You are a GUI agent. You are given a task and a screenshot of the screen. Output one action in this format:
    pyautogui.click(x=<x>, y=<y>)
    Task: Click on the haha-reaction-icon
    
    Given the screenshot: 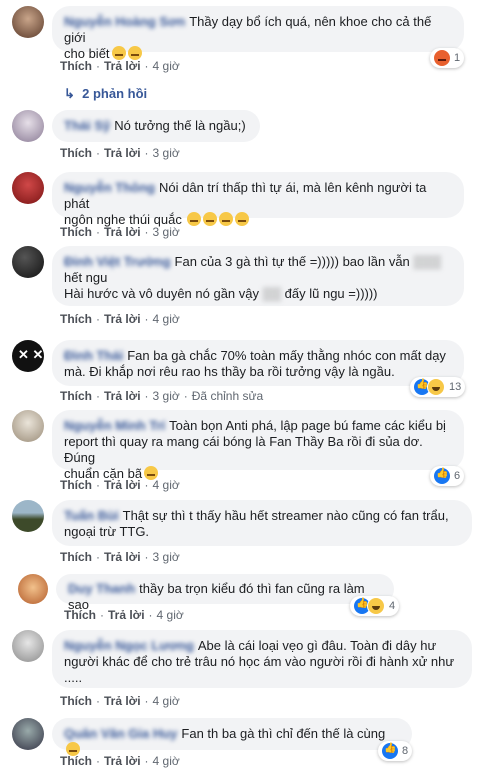 What is the action you would take?
    pyautogui.click(x=436, y=387)
    